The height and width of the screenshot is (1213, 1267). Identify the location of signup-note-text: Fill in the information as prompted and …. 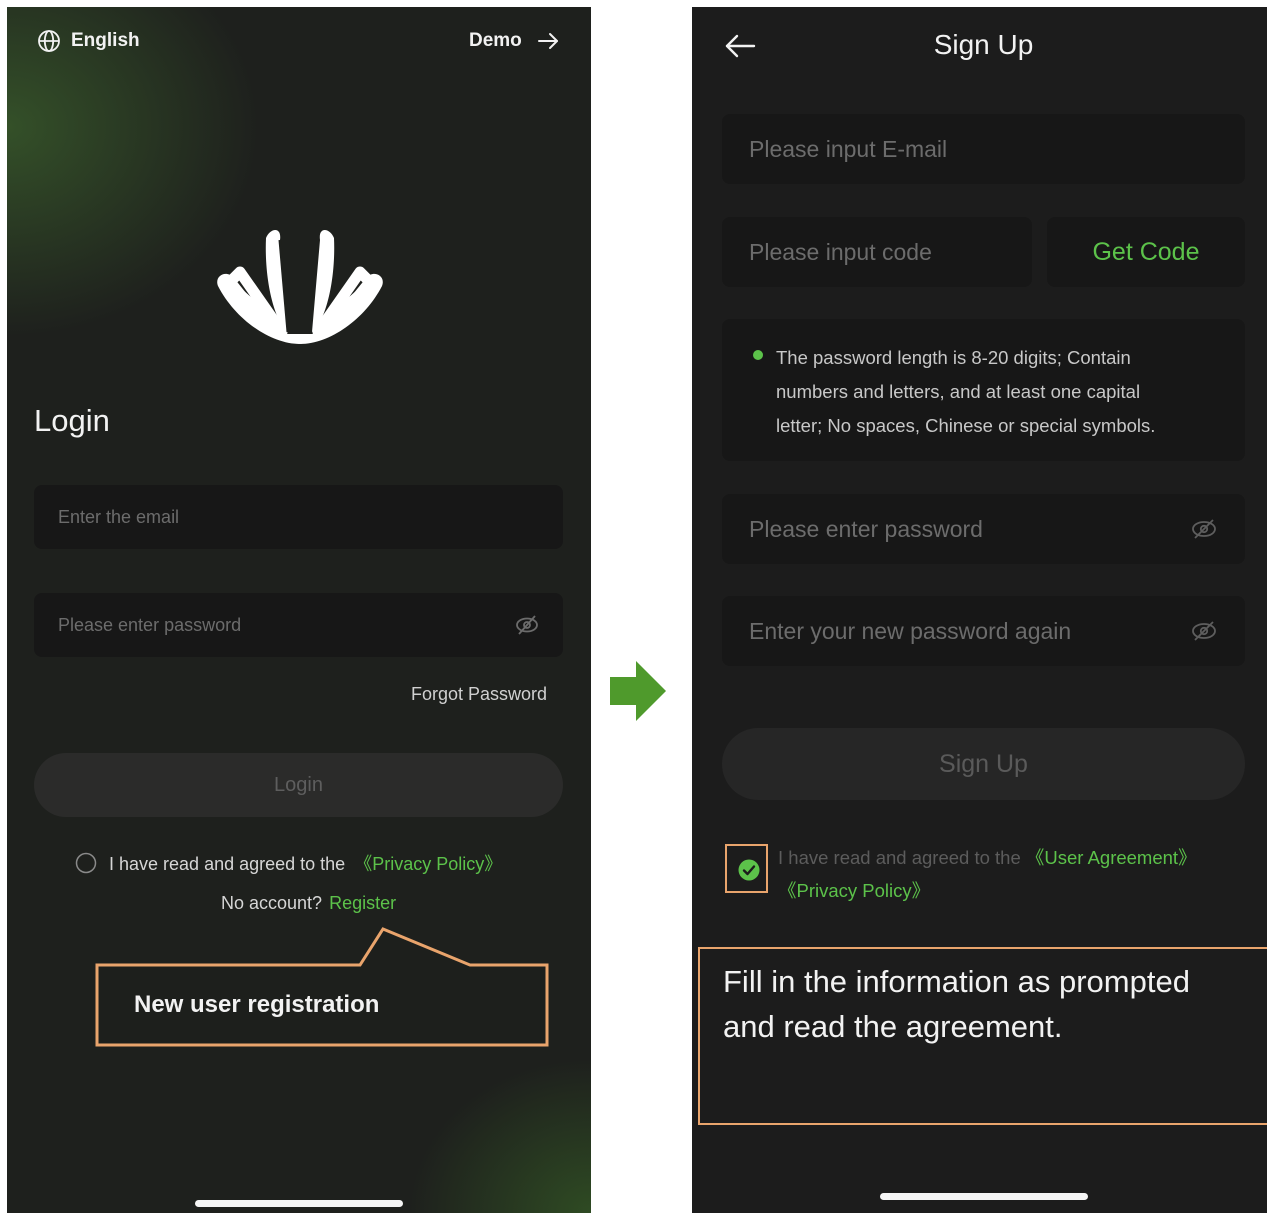
(956, 1004).